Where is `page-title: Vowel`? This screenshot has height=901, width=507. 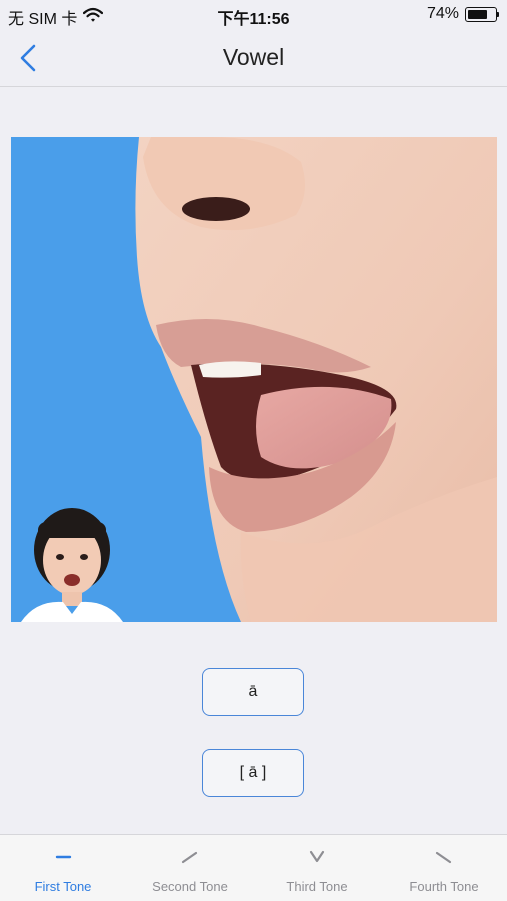
page-title: Vowel is located at coordinates (253, 57).